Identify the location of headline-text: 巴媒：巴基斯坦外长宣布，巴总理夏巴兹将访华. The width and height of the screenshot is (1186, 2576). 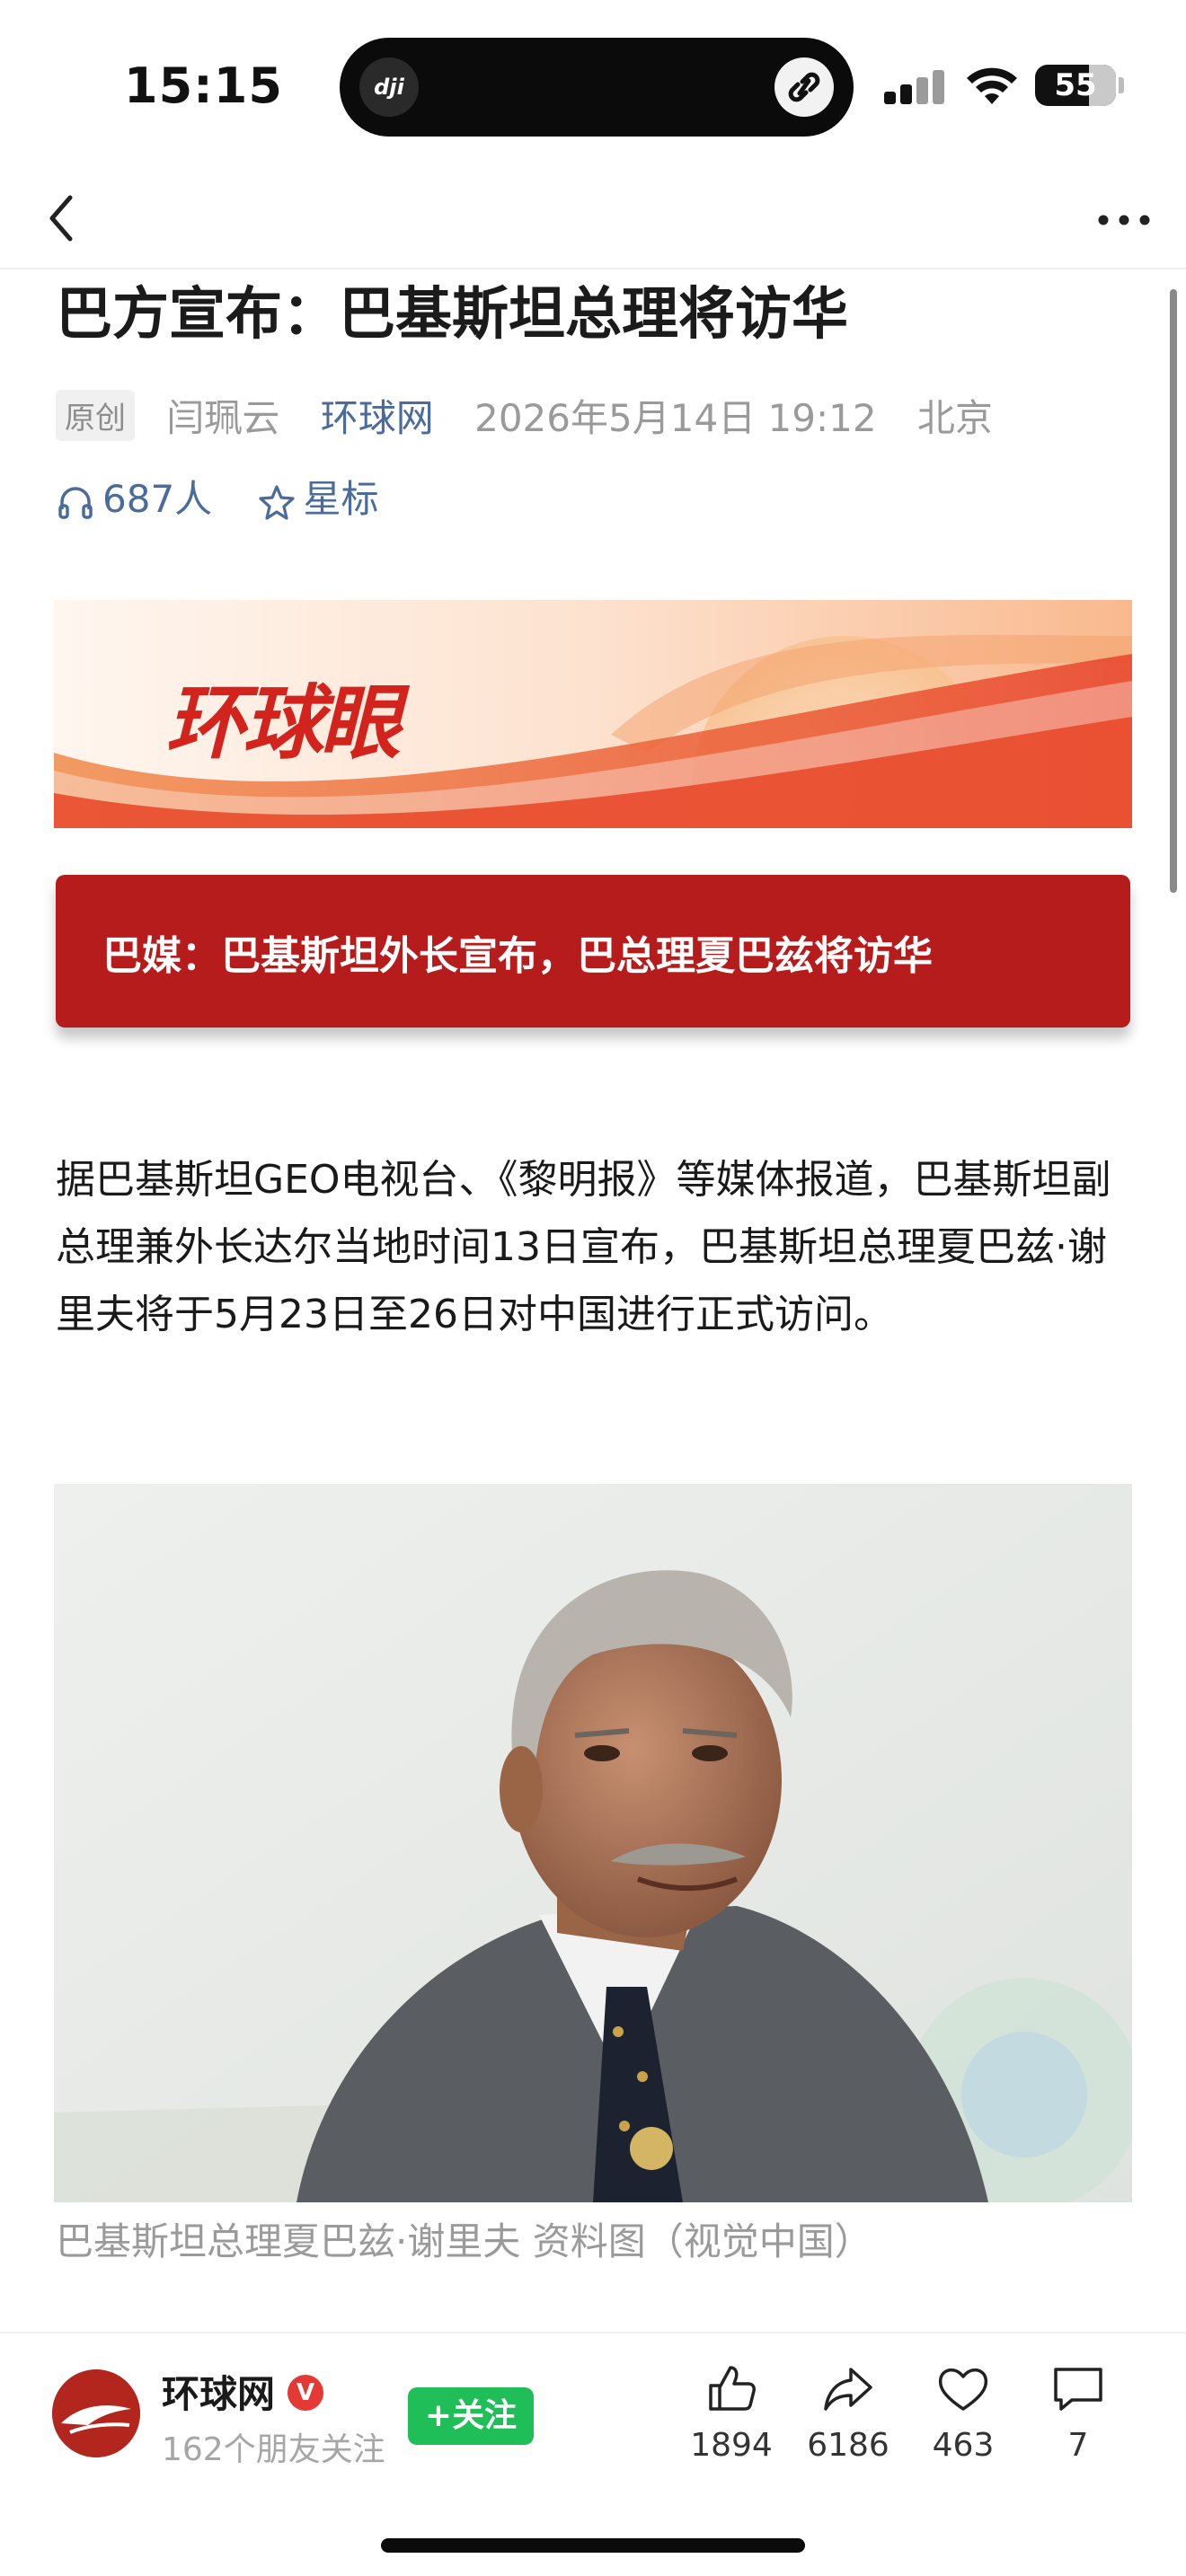
(517, 956).